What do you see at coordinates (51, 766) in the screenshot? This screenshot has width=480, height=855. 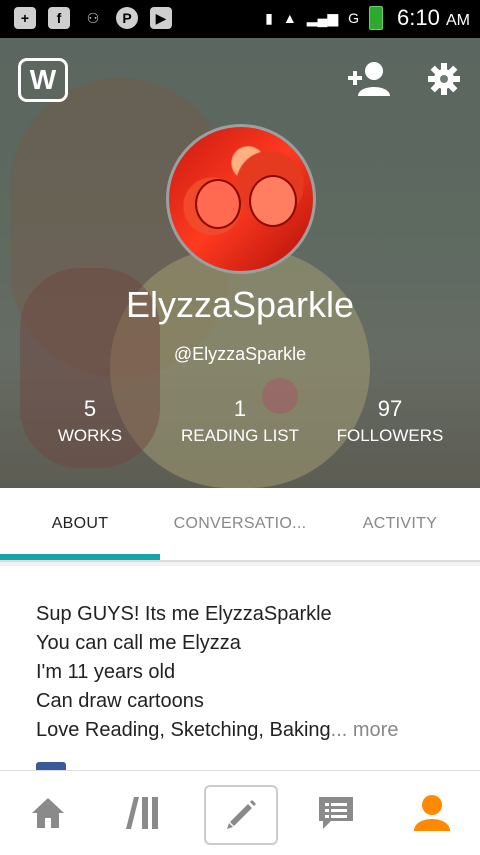 I see `facebook-icon` at bounding box center [51, 766].